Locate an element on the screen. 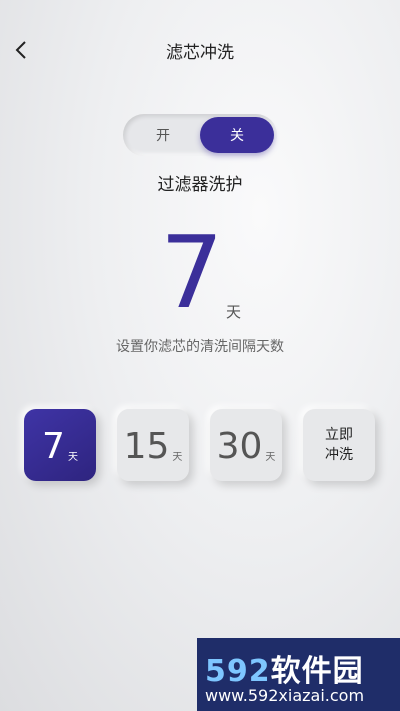 The width and height of the screenshot is (400, 711). flush-now-button: 立即 冲洗 is located at coordinates (339, 445).